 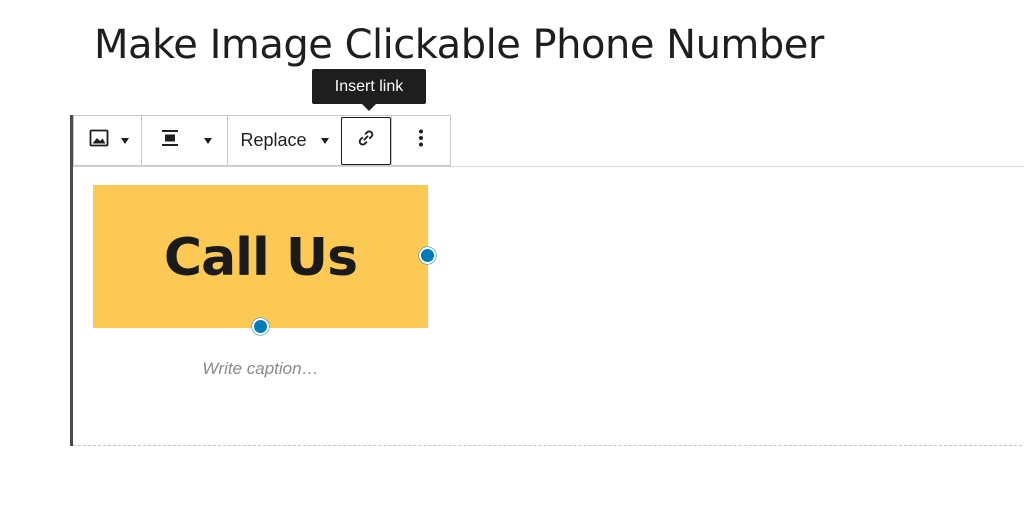 I want to click on call-us-image: Call Us, so click(x=260, y=256).